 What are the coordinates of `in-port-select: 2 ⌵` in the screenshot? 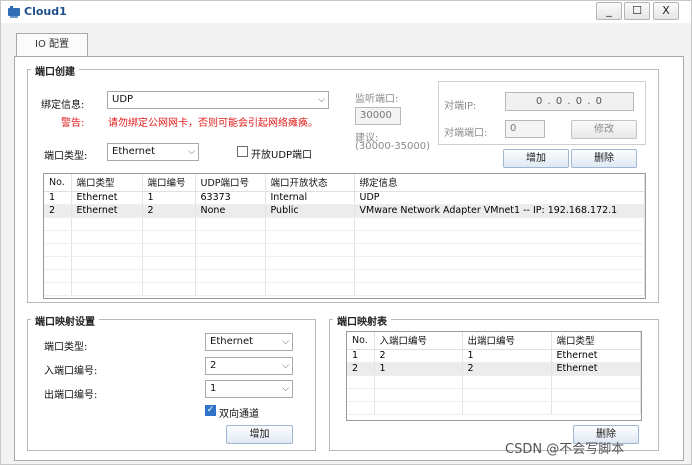 It's located at (249, 366).